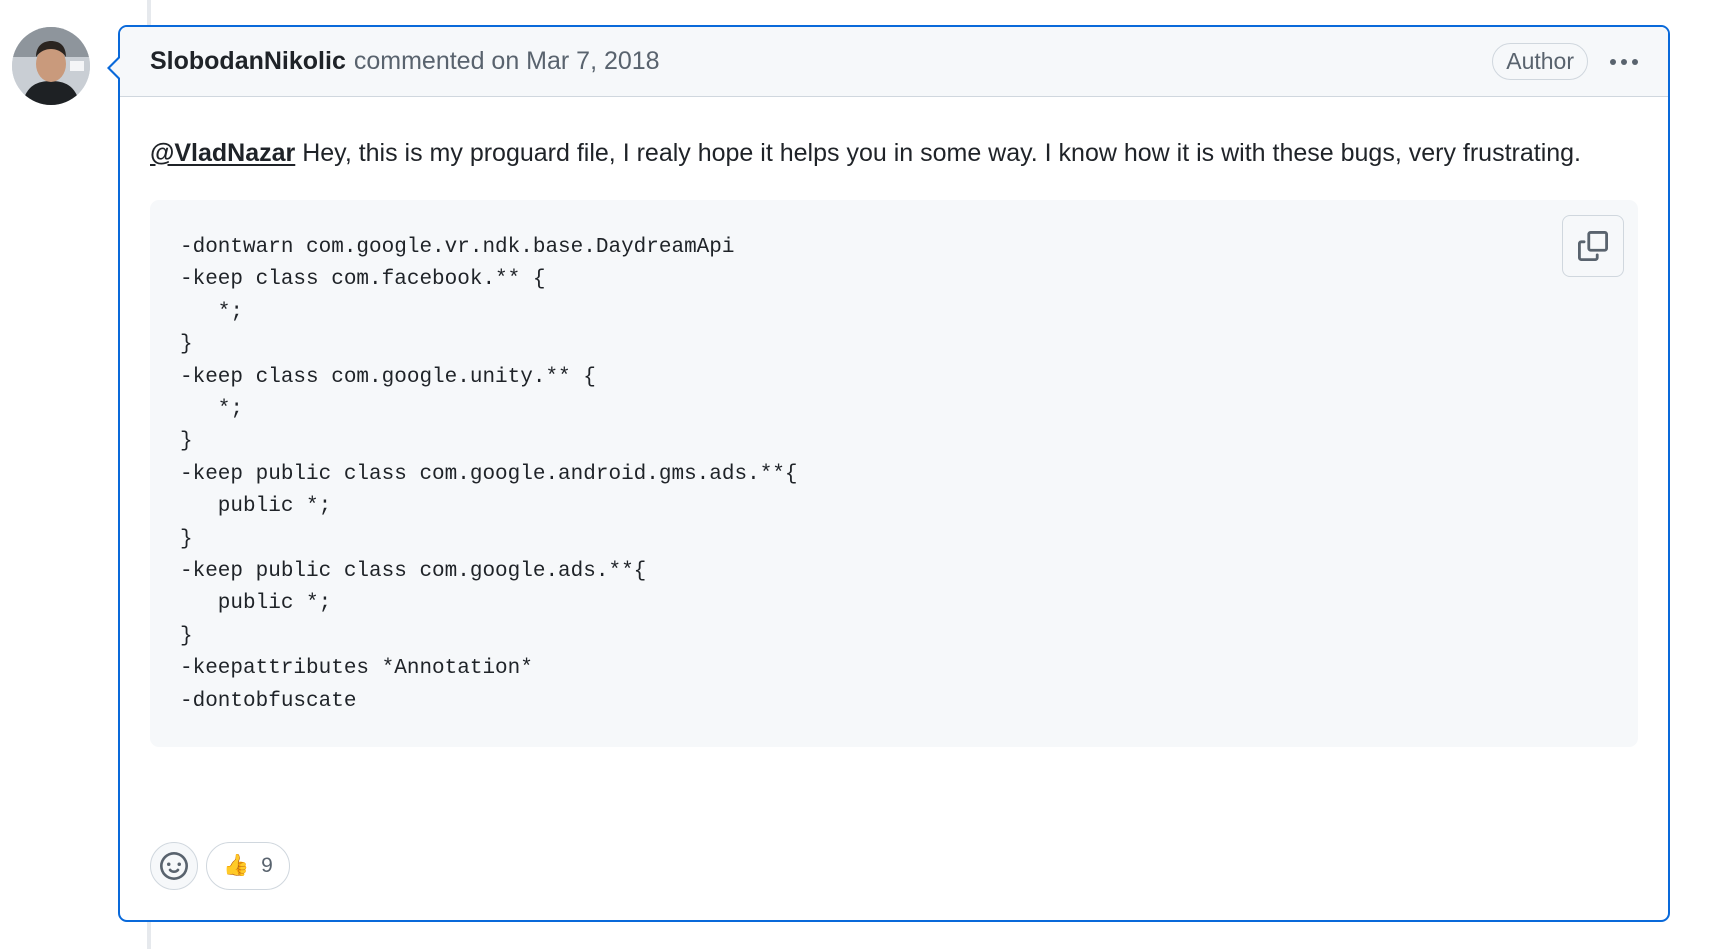  I want to click on comment-author-link: SlobodanNikolic, so click(248, 61).